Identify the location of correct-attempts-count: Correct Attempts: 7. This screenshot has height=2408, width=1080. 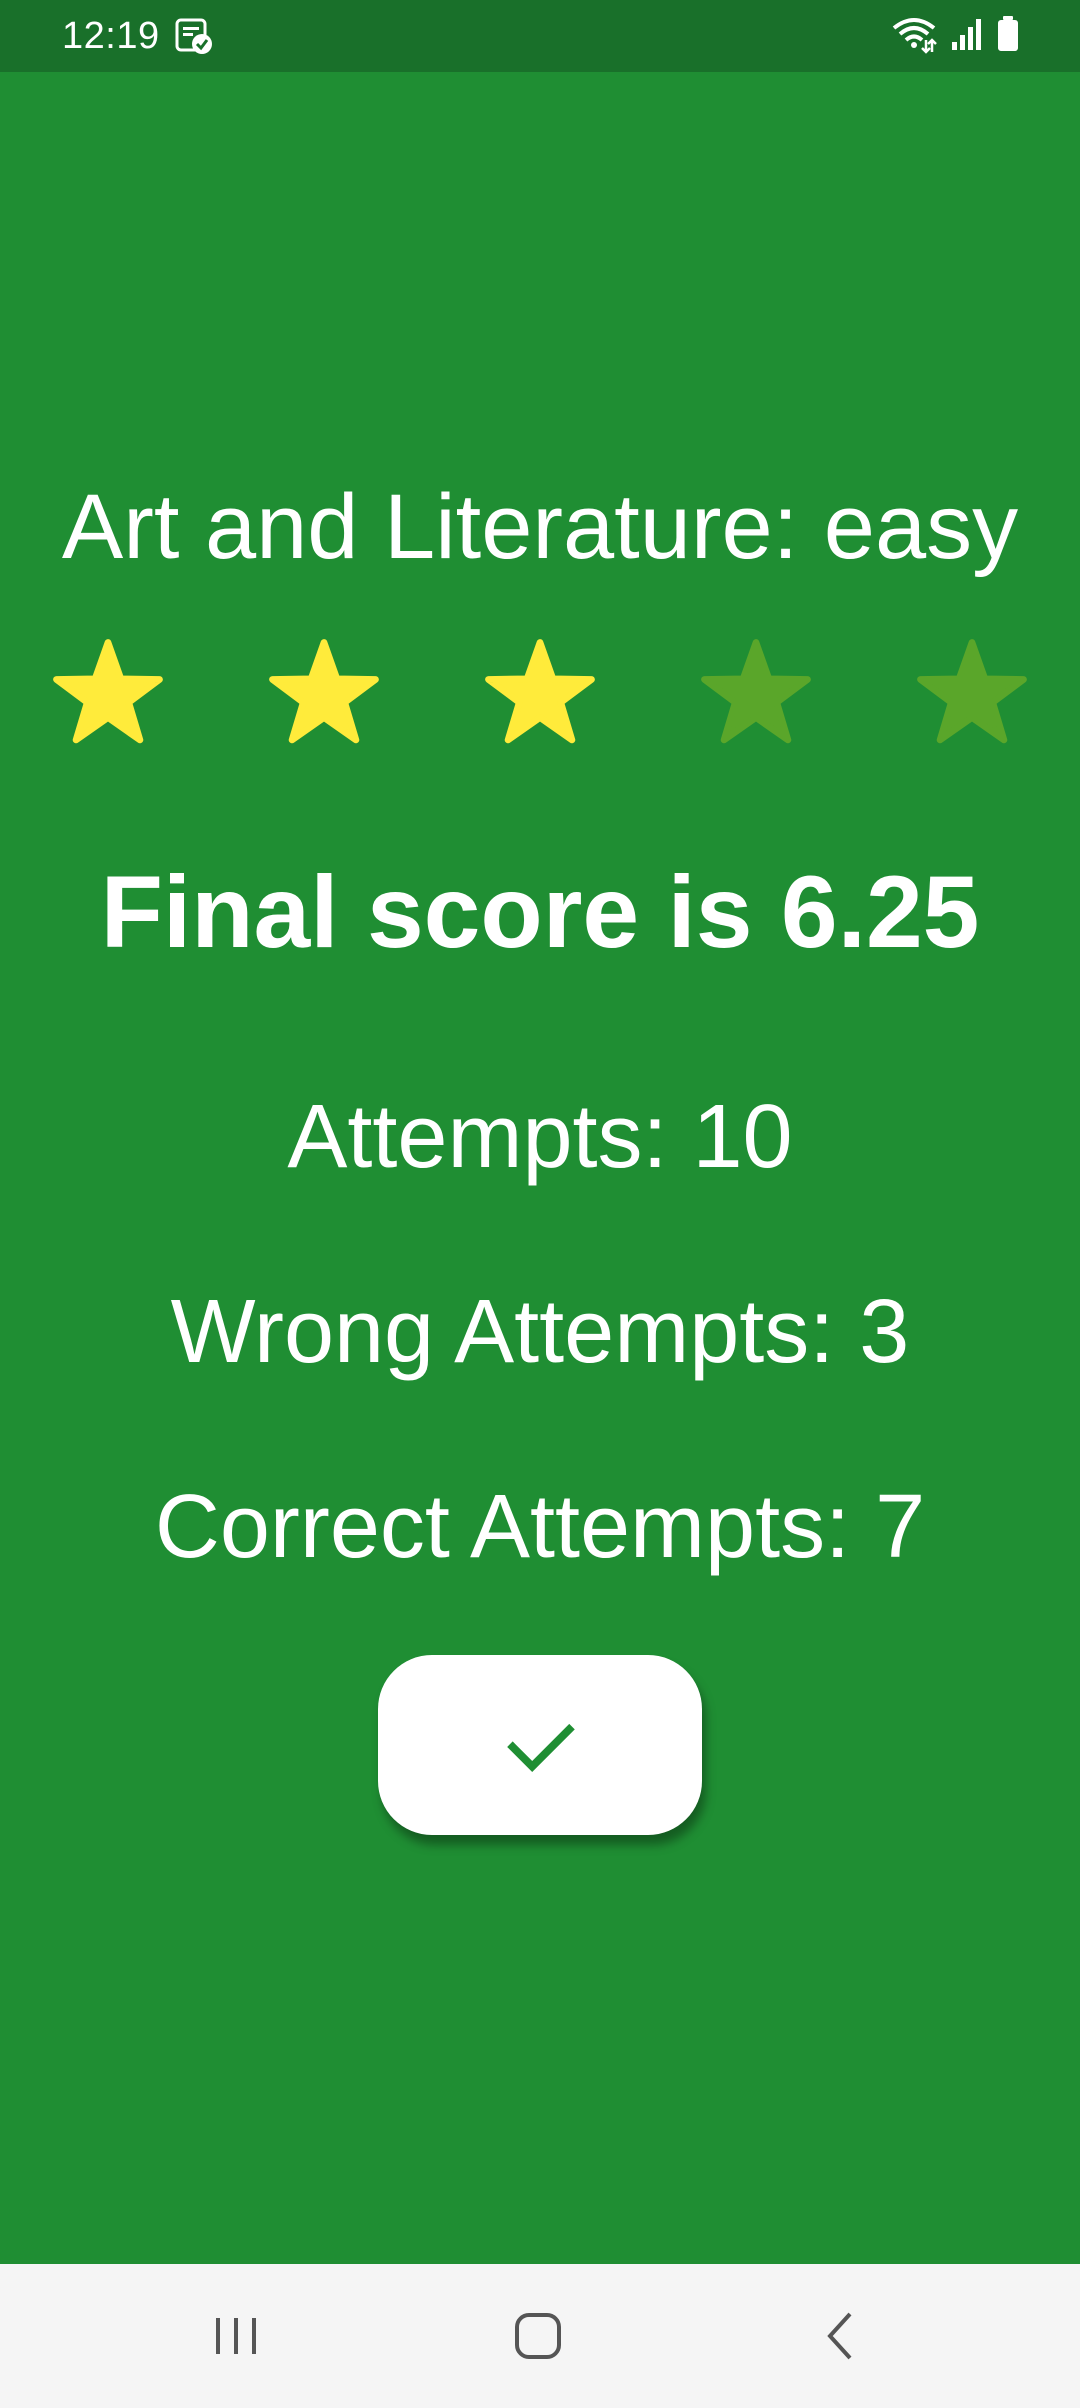
(540, 1527).